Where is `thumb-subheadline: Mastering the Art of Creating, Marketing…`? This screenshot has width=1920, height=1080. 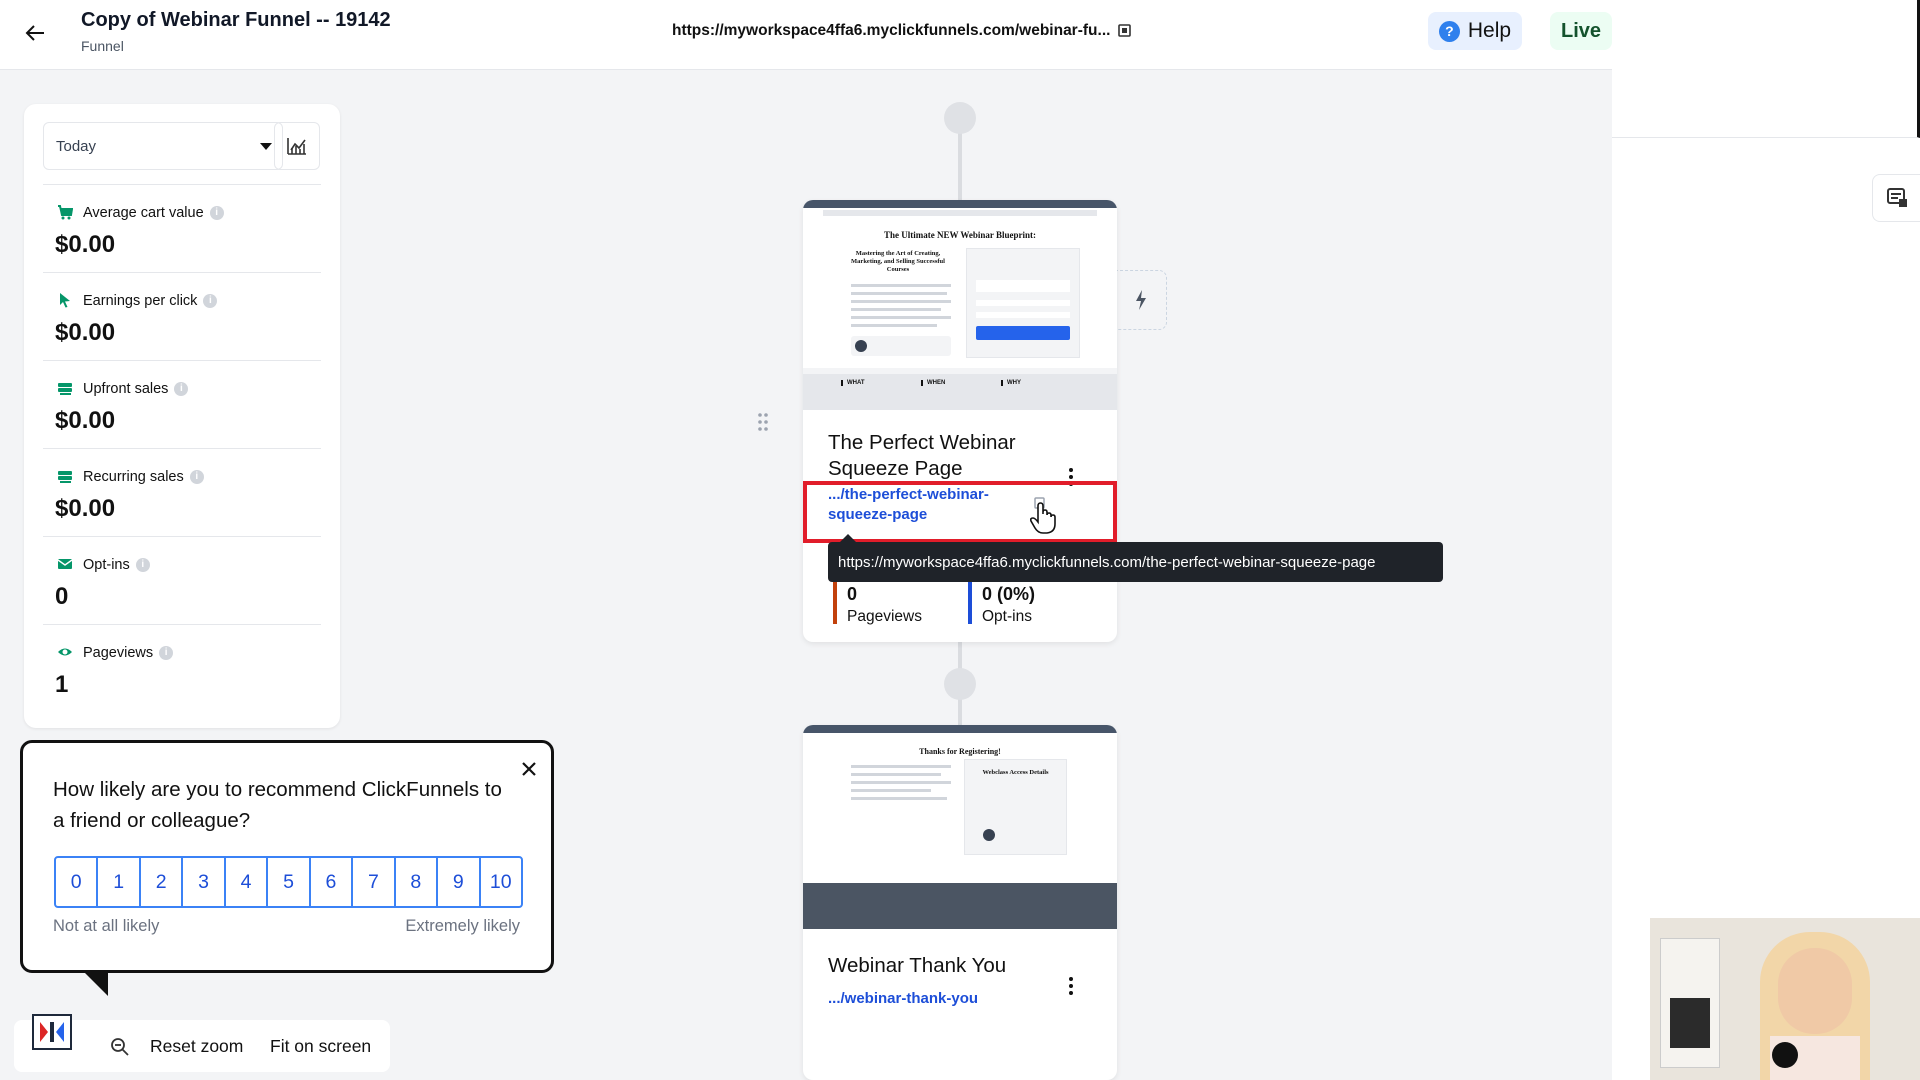 thumb-subheadline: Mastering the Art of Creating, Marketing… is located at coordinates (898, 261).